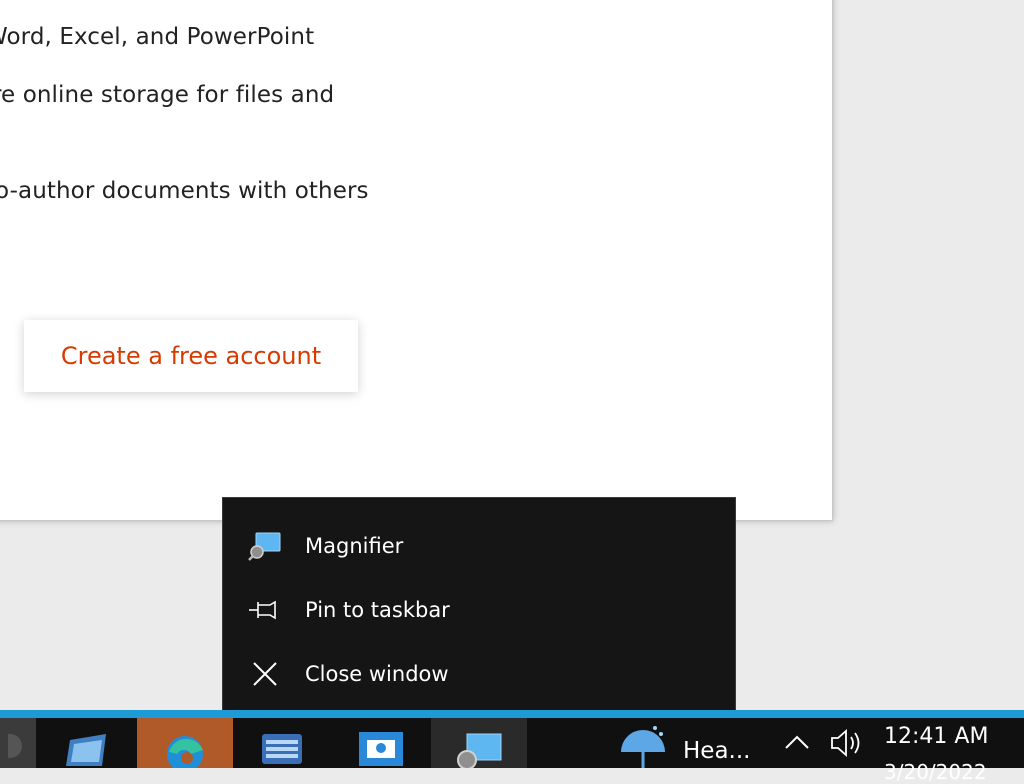  I want to click on feature-text-storage: re online storage for files and, so click(167, 95).